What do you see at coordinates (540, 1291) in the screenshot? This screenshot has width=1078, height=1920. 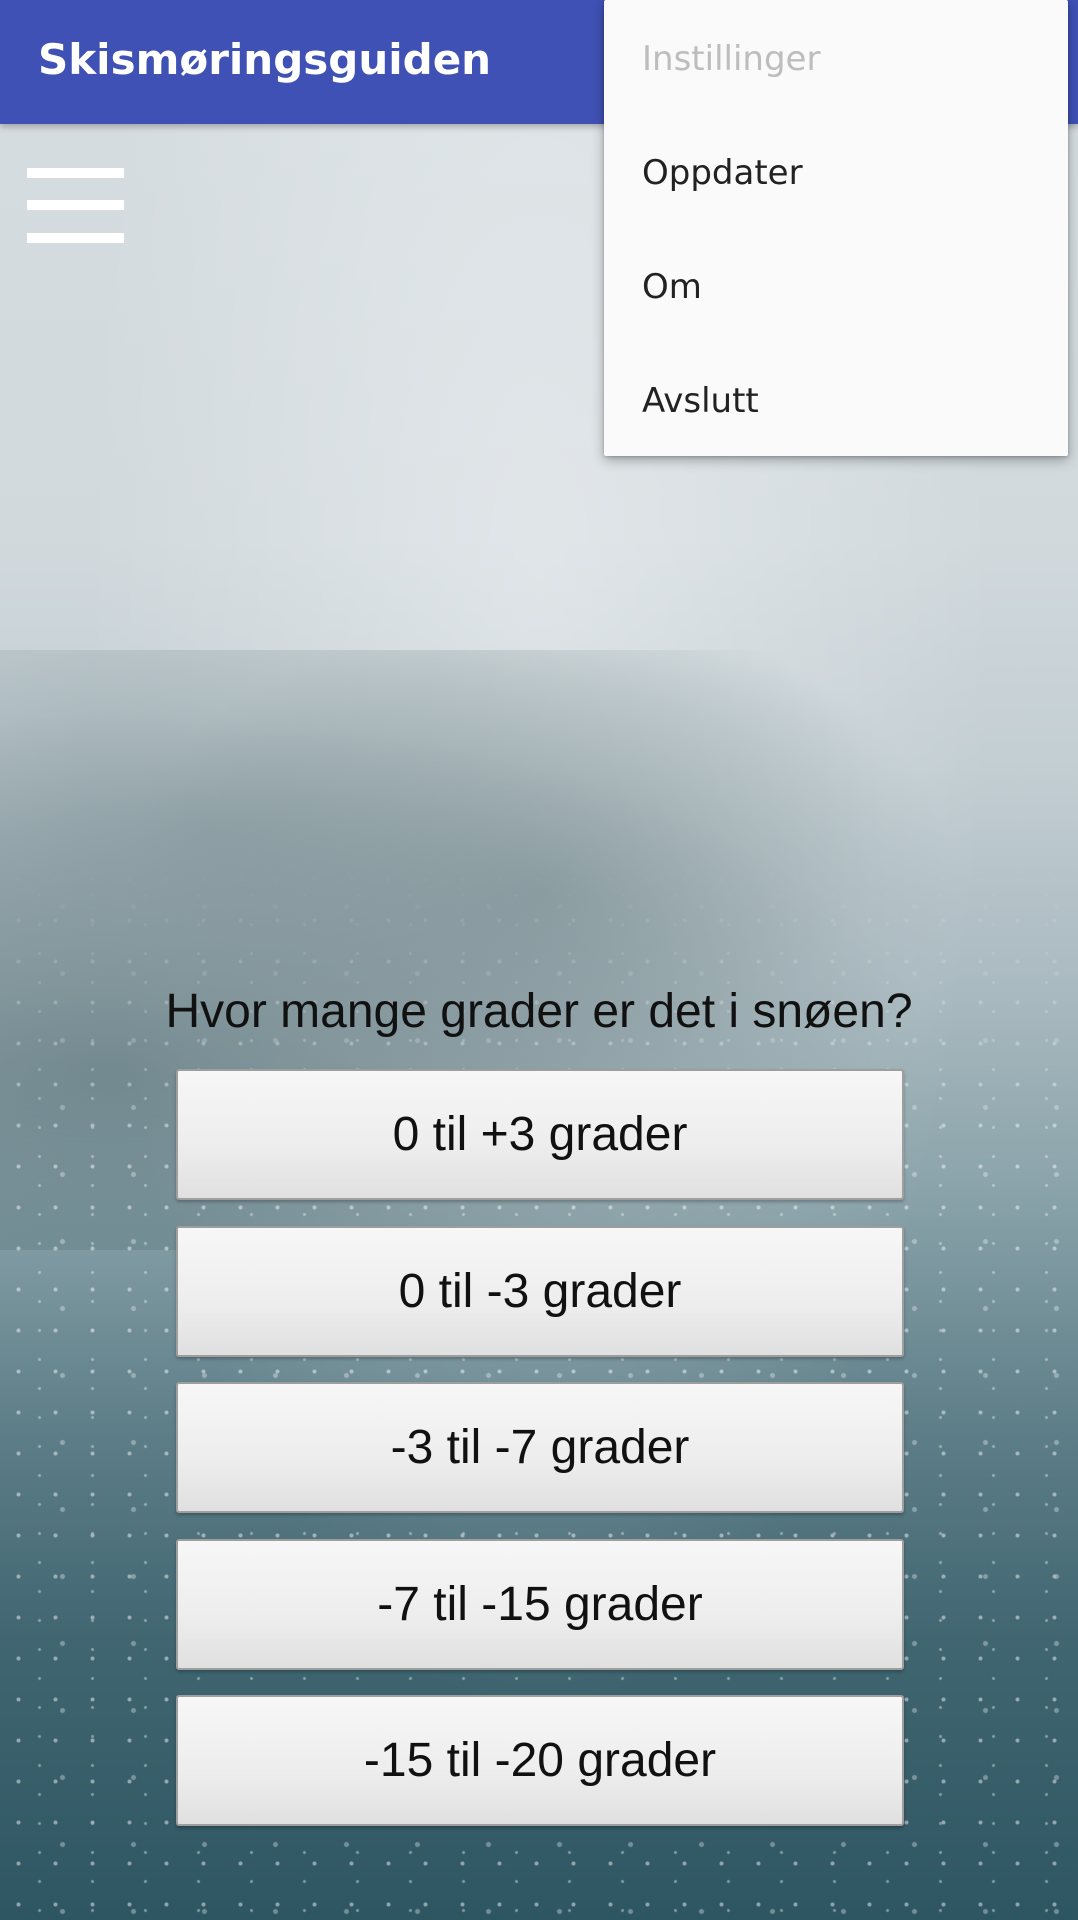 I see `option-button-0-to-minus3: 0 til -3 grader` at bounding box center [540, 1291].